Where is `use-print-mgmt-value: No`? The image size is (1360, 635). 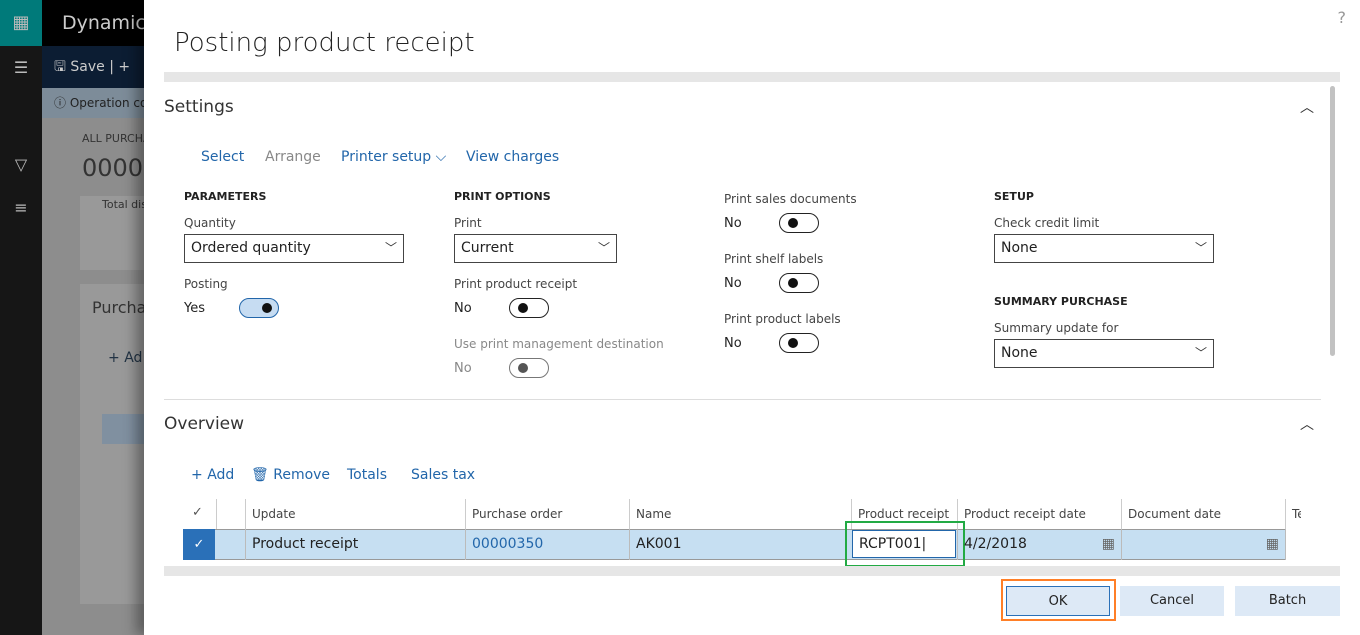
use-print-mgmt-value: No is located at coordinates (463, 368).